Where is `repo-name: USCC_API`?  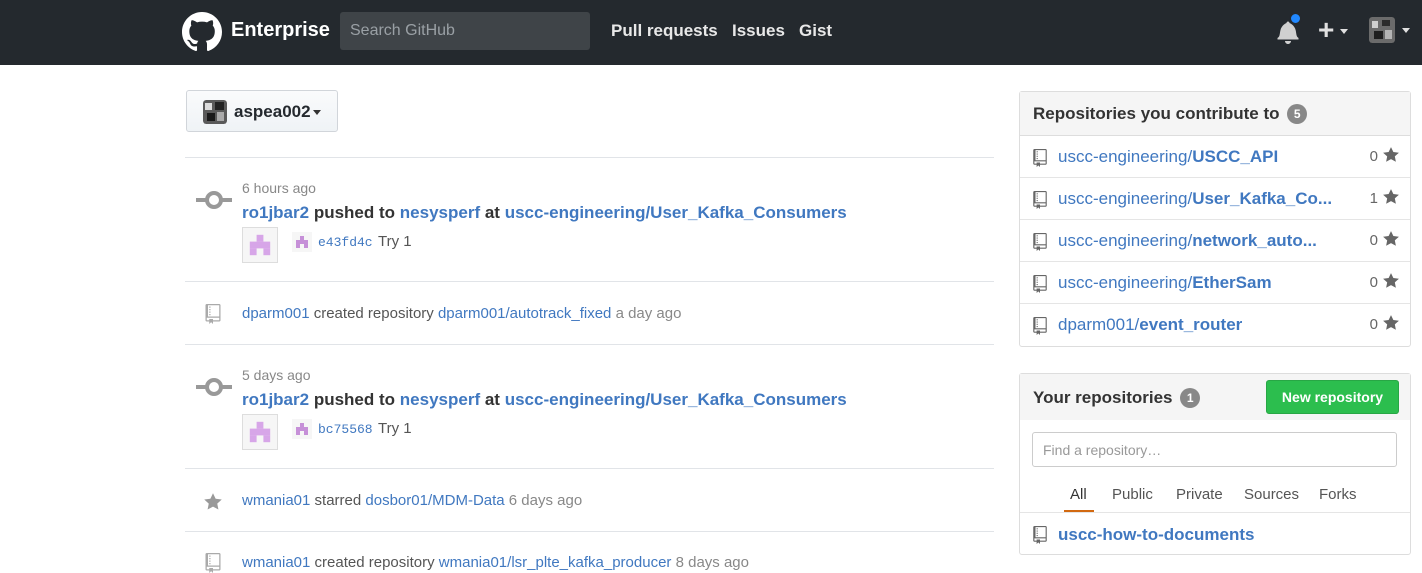
repo-name: USCC_API is located at coordinates (1235, 156).